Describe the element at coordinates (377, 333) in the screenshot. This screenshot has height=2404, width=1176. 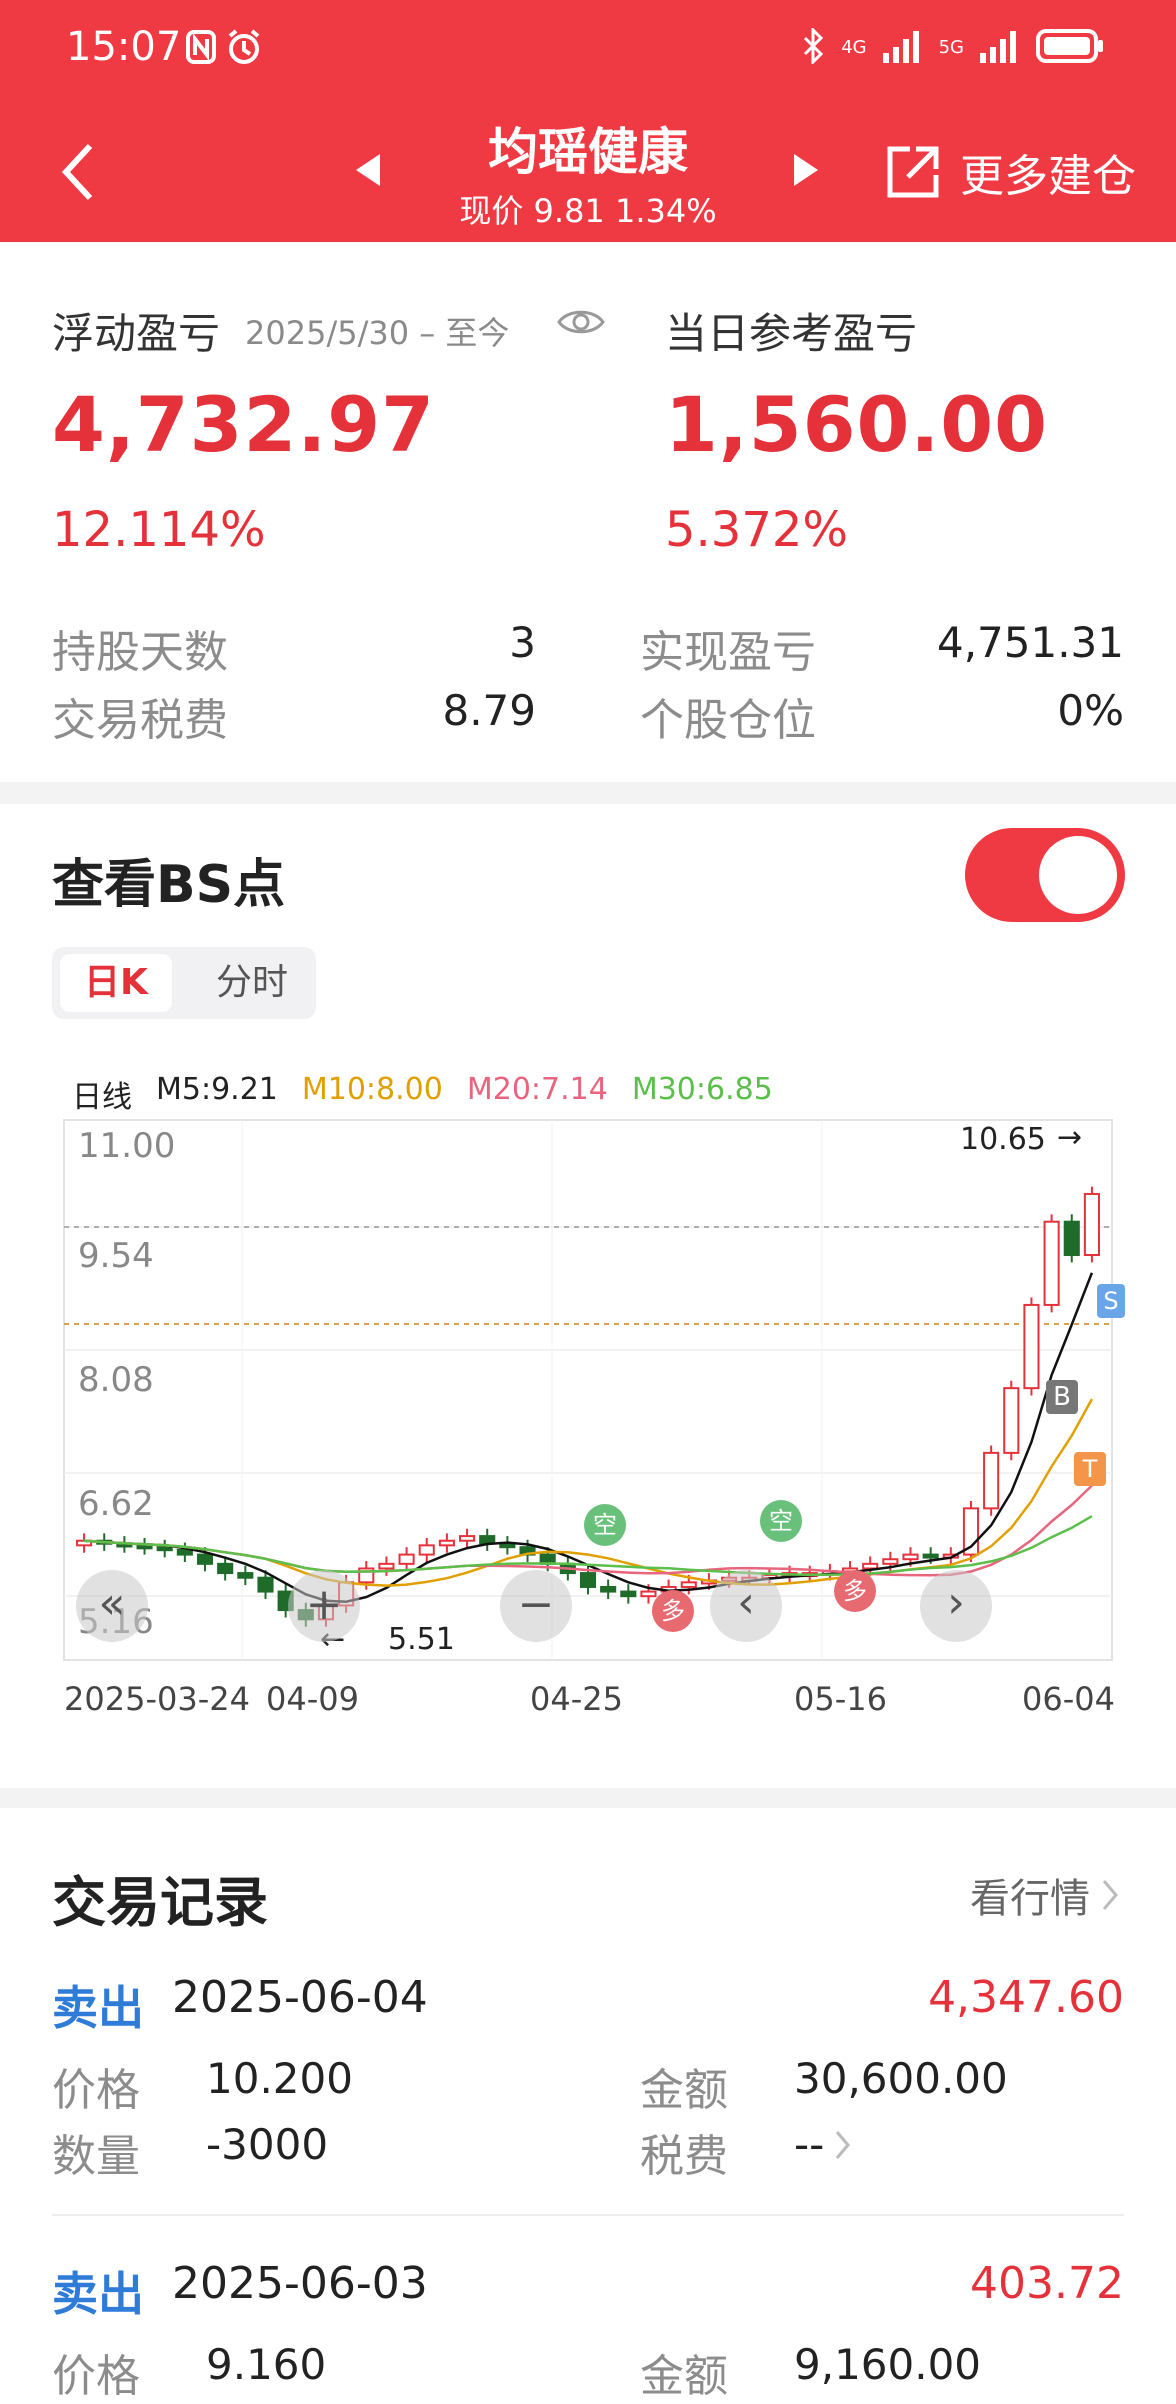
I see `floating-pnl-period: 2025/5/30 – 至今` at that location.